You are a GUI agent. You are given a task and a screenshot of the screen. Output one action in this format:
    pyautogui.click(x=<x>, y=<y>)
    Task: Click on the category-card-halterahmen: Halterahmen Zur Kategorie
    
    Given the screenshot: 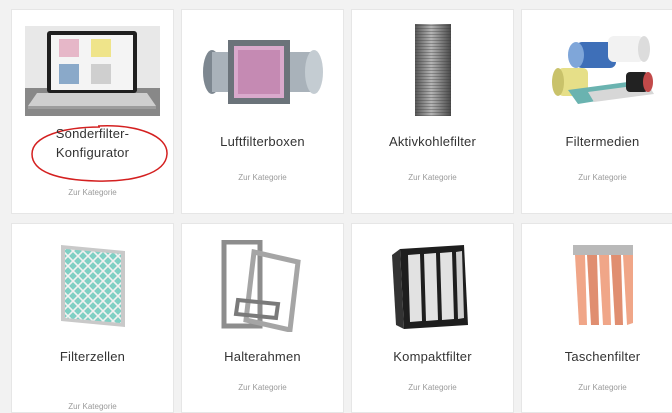 What is the action you would take?
    pyautogui.click(x=262, y=318)
    